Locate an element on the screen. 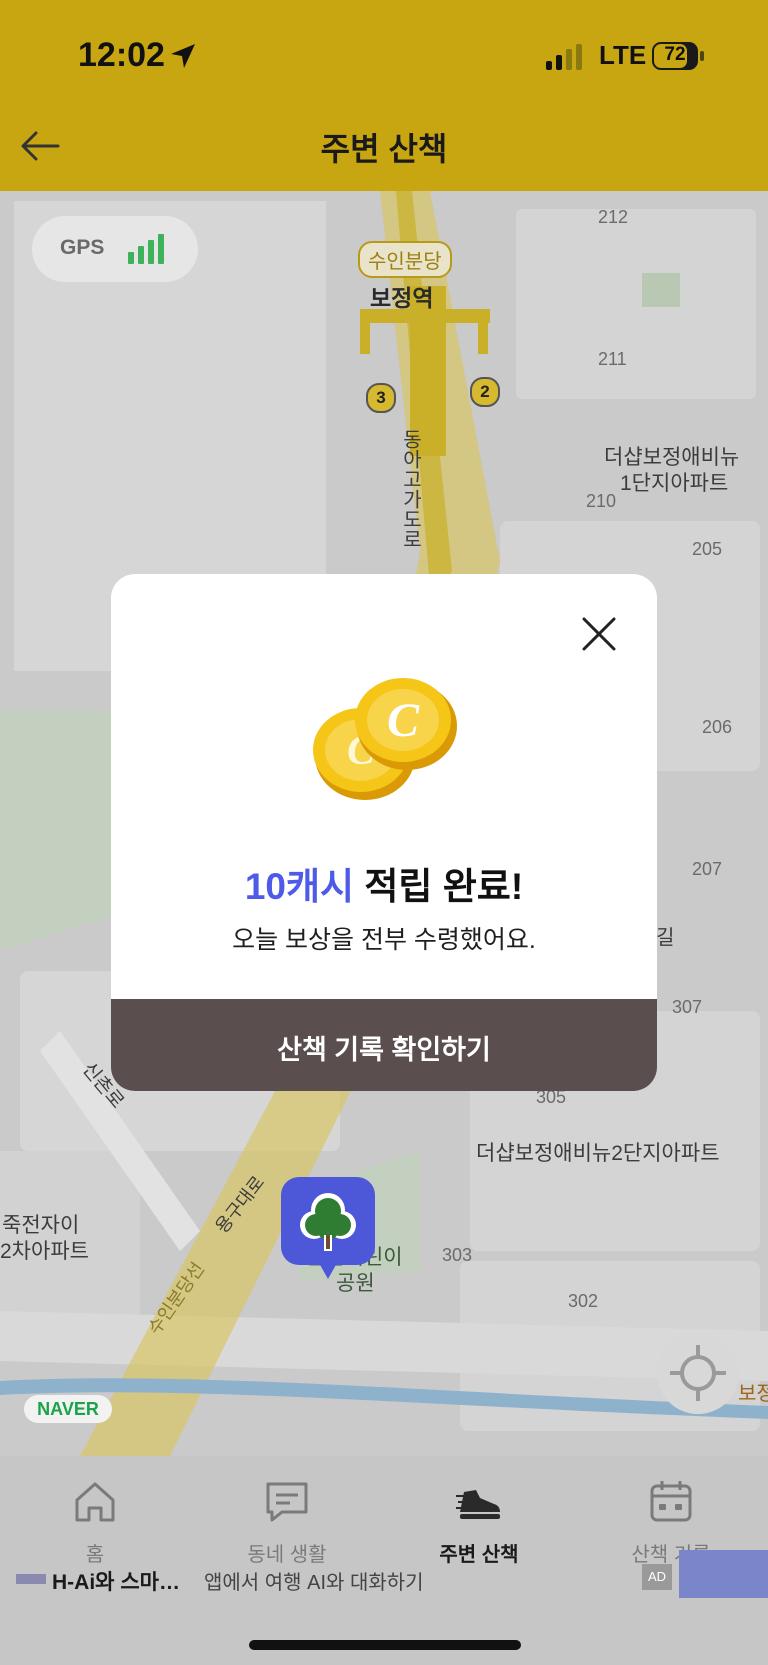  close-icon is located at coordinates (599, 634).